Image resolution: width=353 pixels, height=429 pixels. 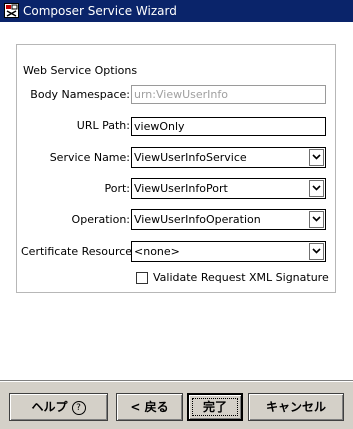 I want to click on operation-value: ViewUserInfoOperation, so click(x=197, y=219).